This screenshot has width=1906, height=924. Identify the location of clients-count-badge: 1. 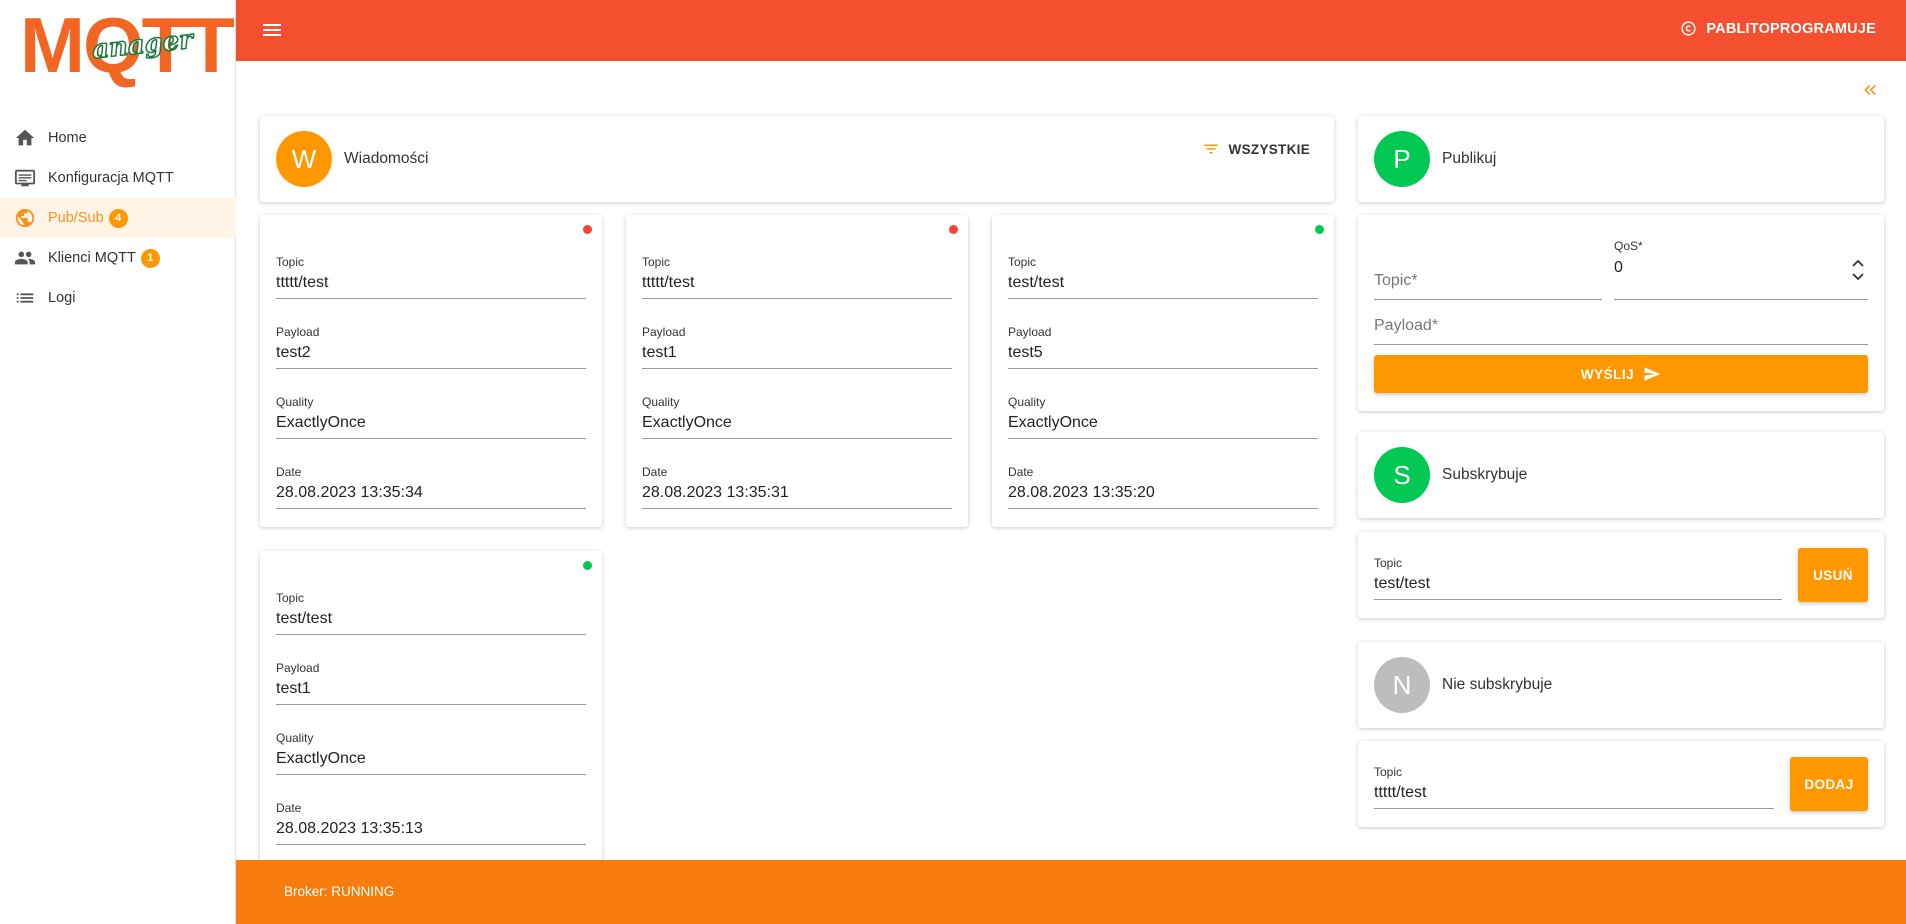
(150, 258).